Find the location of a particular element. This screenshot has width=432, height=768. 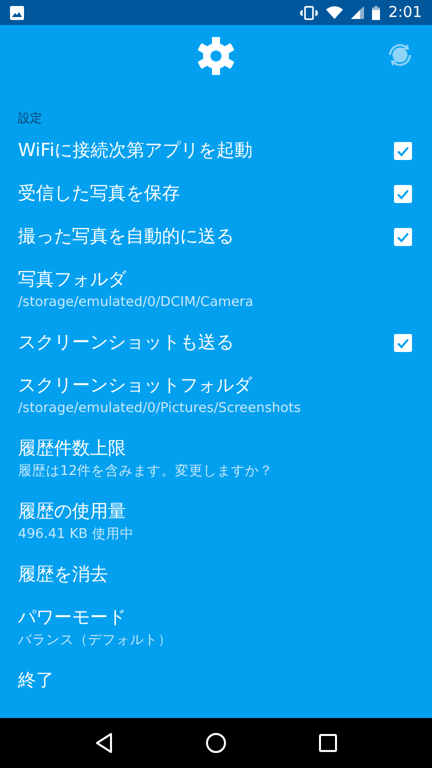

setting-title: 履歴件数上限 is located at coordinates (216, 448).